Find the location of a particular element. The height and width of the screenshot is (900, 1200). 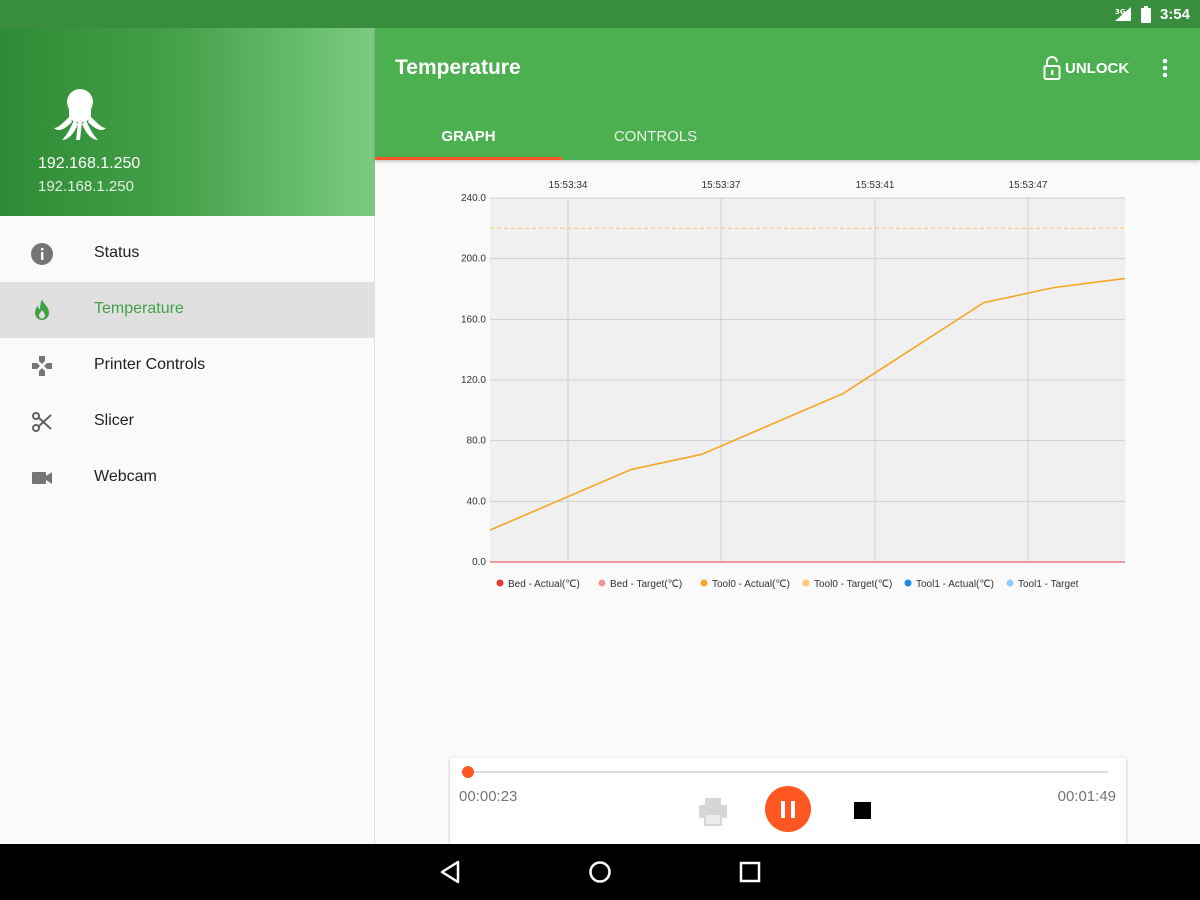

clock: 3:54 is located at coordinates (1174, 14).